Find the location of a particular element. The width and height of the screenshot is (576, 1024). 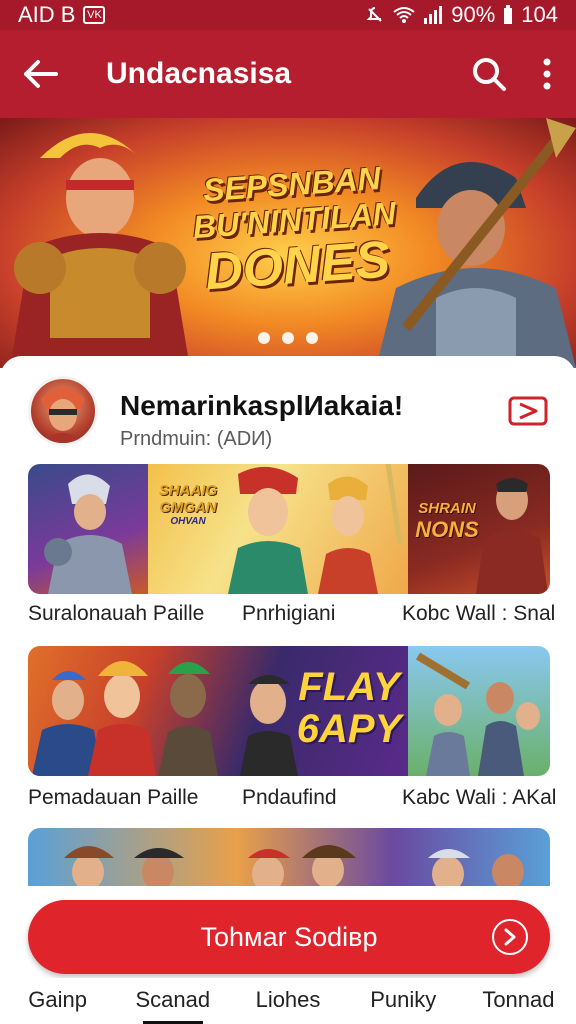

more-vert-icon is located at coordinates (547, 74).